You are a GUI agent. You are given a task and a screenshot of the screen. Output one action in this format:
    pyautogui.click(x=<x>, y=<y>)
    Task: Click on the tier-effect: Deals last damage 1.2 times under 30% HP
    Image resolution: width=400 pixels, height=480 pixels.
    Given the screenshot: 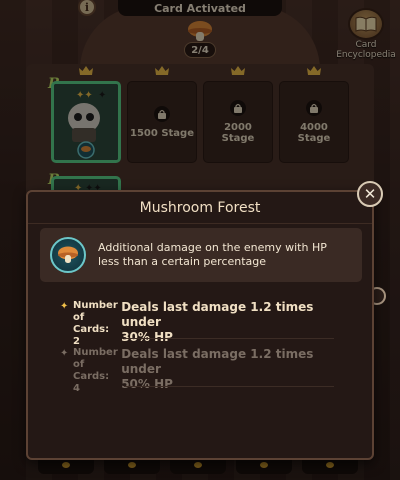 What is the action you would take?
    pyautogui.click(x=230, y=324)
    